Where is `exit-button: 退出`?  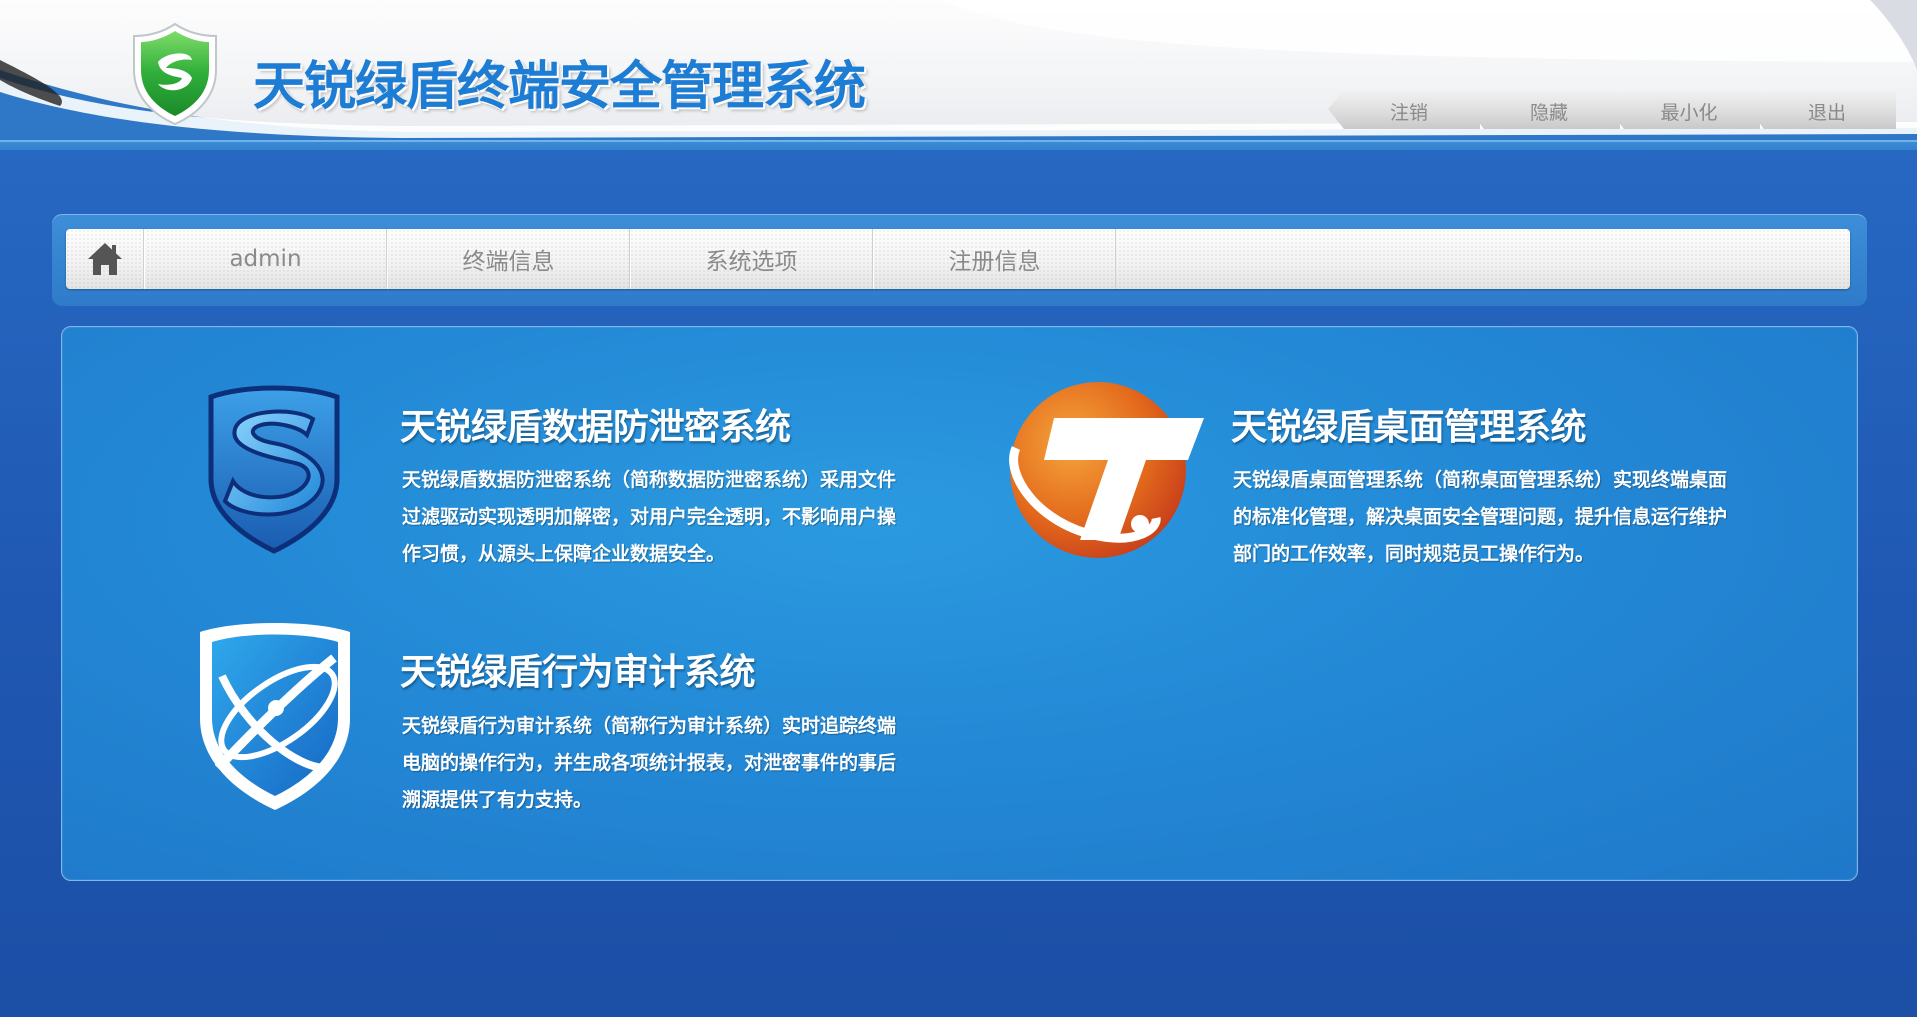 exit-button: 退出 is located at coordinates (1822, 109).